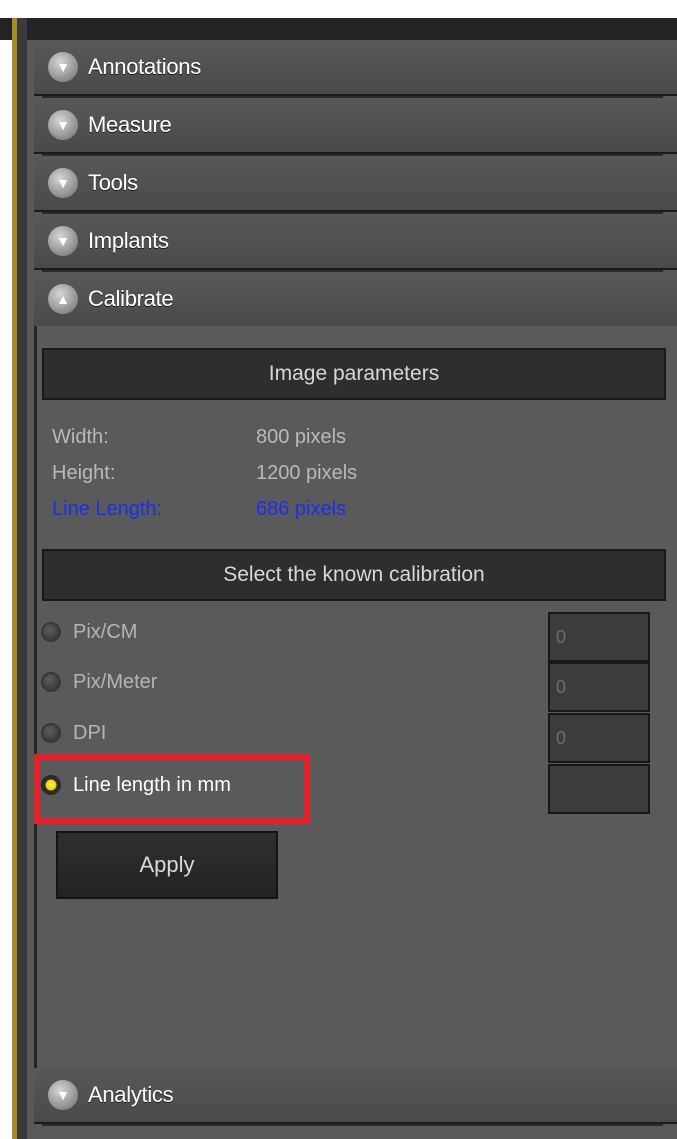 The width and height of the screenshot is (677, 1139). I want to click on image-parameters-bar: Image parameters, so click(354, 374).